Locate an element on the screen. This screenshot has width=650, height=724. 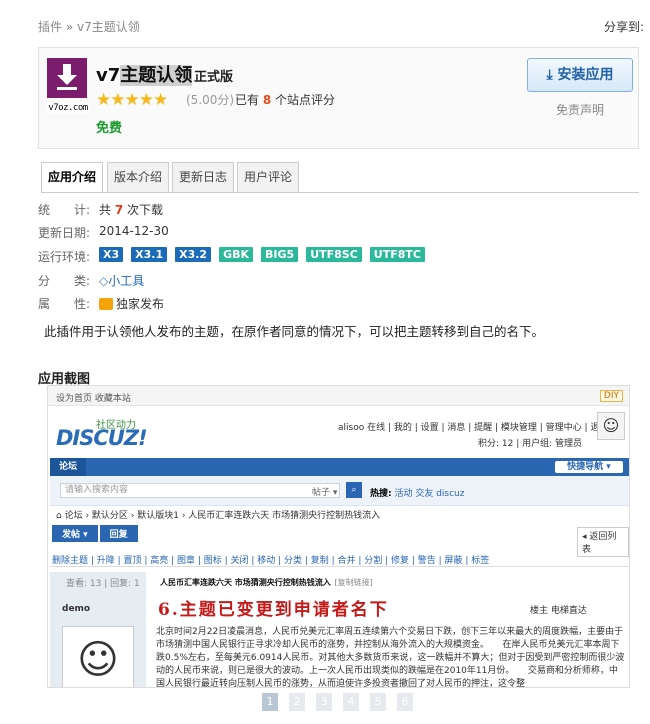
shot-nav: 论坛 快捷导航 ▾ is located at coordinates (339, 467).